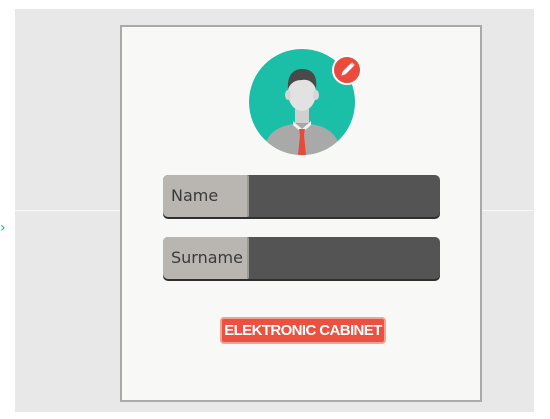  I want to click on edit-avatar-button, so click(347, 70).